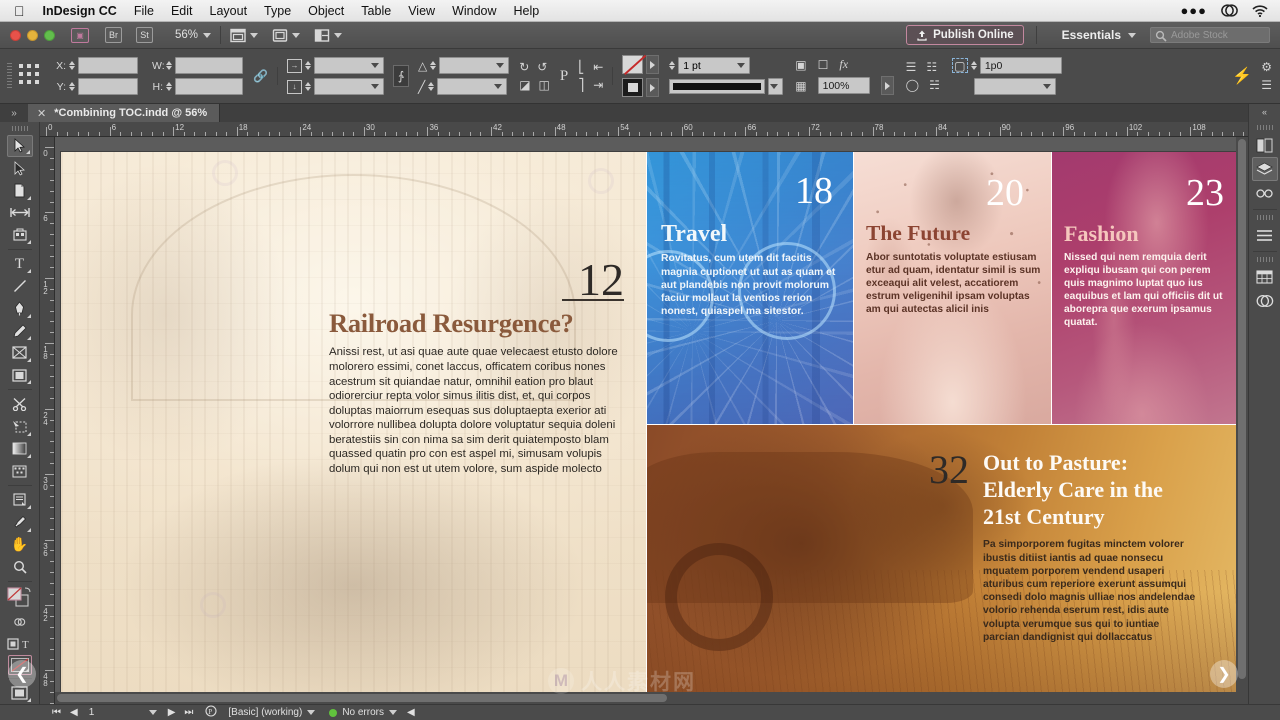 The width and height of the screenshot is (1280, 720). What do you see at coordinates (376, 11) in the screenshot?
I see `menu-table: Table` at bounding box center [376, 11].